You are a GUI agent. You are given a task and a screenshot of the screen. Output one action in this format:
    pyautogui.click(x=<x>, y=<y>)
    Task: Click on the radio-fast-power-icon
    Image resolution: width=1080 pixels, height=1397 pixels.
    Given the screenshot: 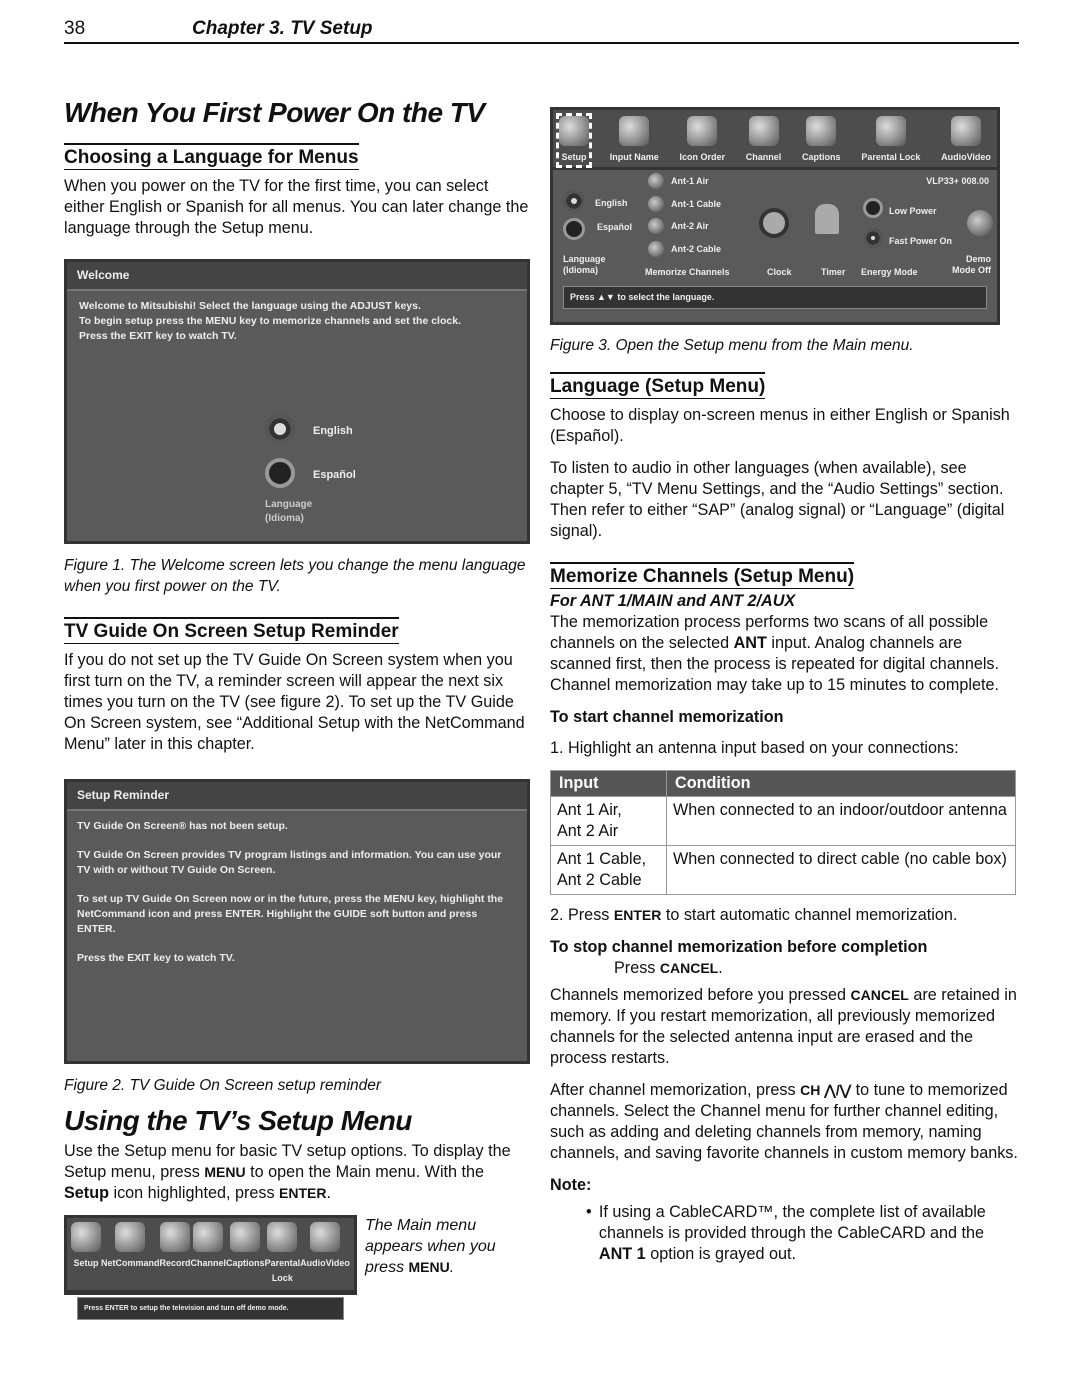 What is the action you would take?
    pyautogui.click(x=873, y=238)
    